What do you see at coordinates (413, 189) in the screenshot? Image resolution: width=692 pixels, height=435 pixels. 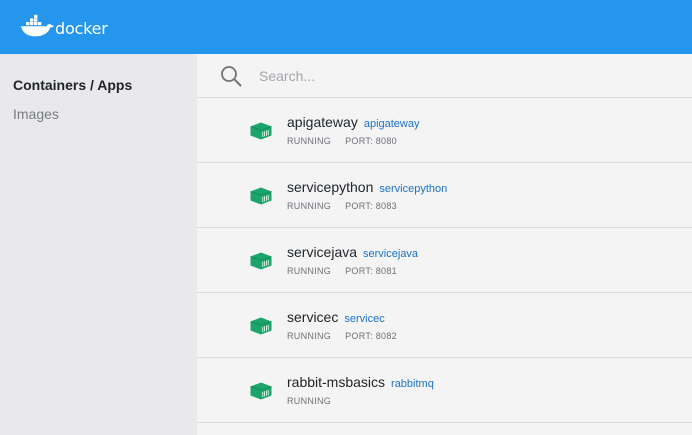 I see `container-image-link: servicepython` at bounding box center [413, 189].